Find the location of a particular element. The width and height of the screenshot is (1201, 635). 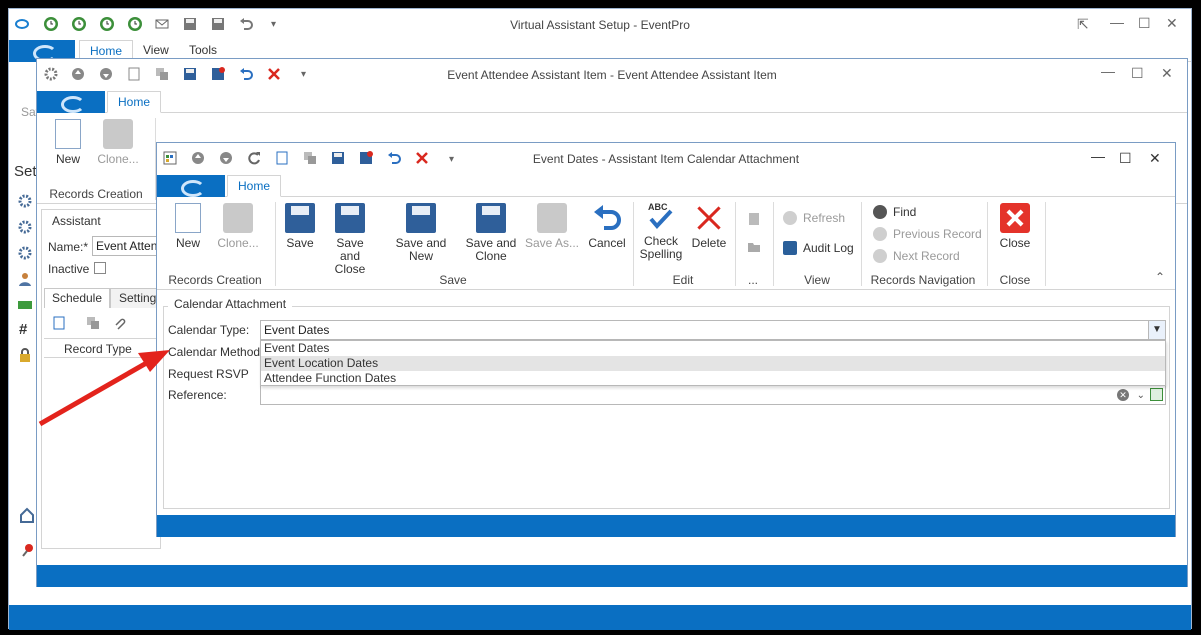

arrow-up-icon is located at coordinates (880, 234).